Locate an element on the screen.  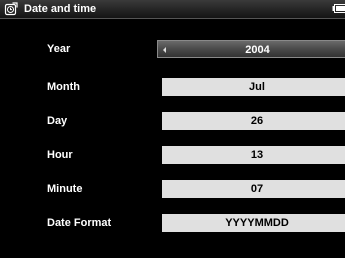
setting-label: Date Format is located at coordinates (79, 223).